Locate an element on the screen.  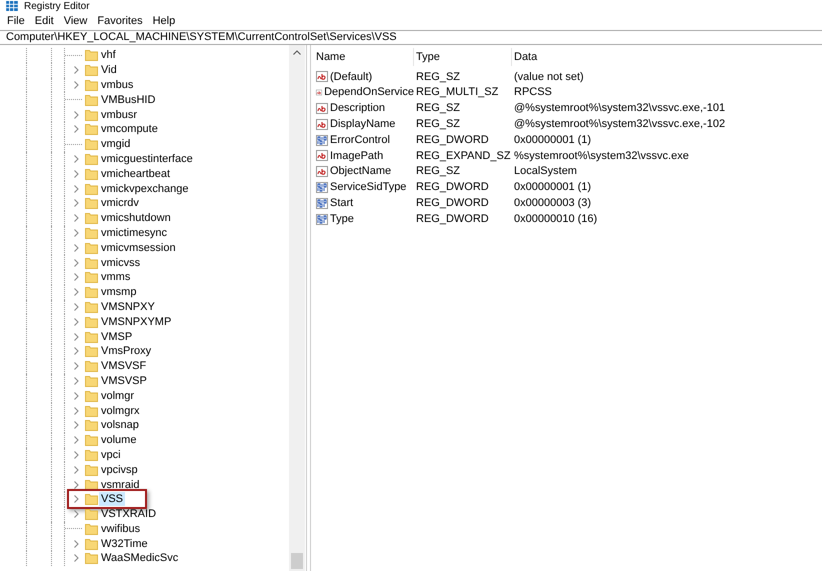
tree-item: VMSNPXY is located at coordinates (128, 307).